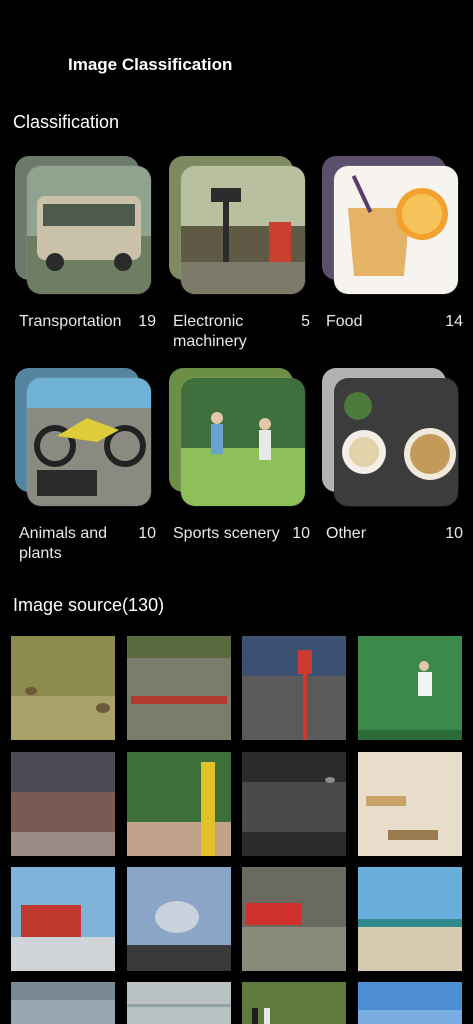 This screenshot has height=1024, width=473. I want to click on category-card-other: Other 10, so click(394, 470).